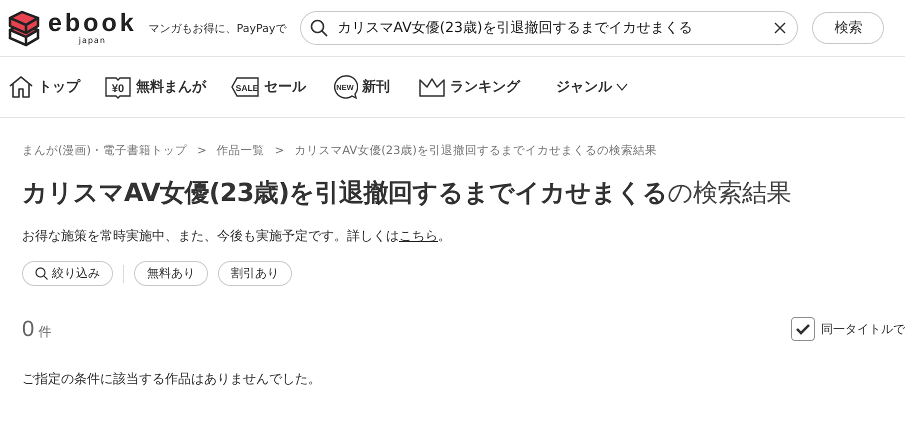 The width and height of the screenshot is (905, 436). What do you see at coordinates (622, 87) in the screenshot?
I see `chevron-down-icon` at bounding box center [622, 87].